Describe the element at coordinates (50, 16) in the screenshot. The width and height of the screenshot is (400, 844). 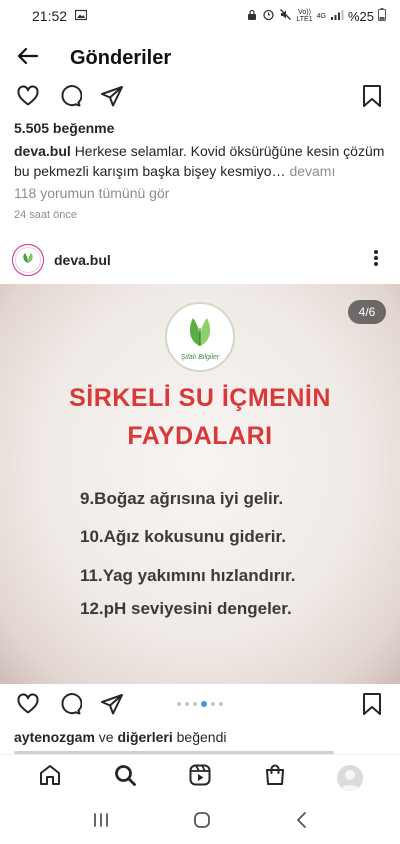
I see `status-time: 21:52` at that location.